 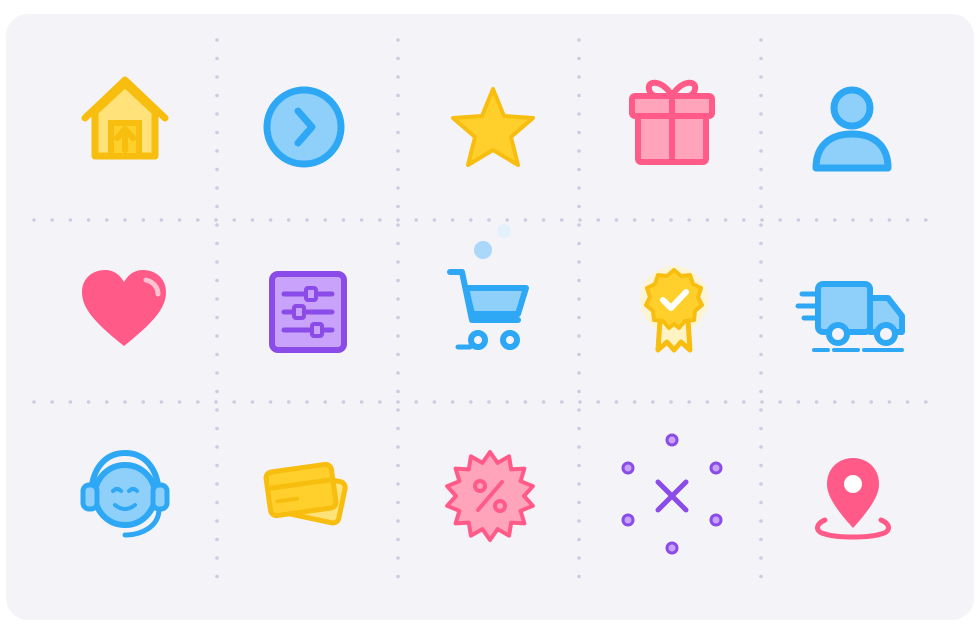 I want to click on customer-support-icon, so click(x=125, y=495).